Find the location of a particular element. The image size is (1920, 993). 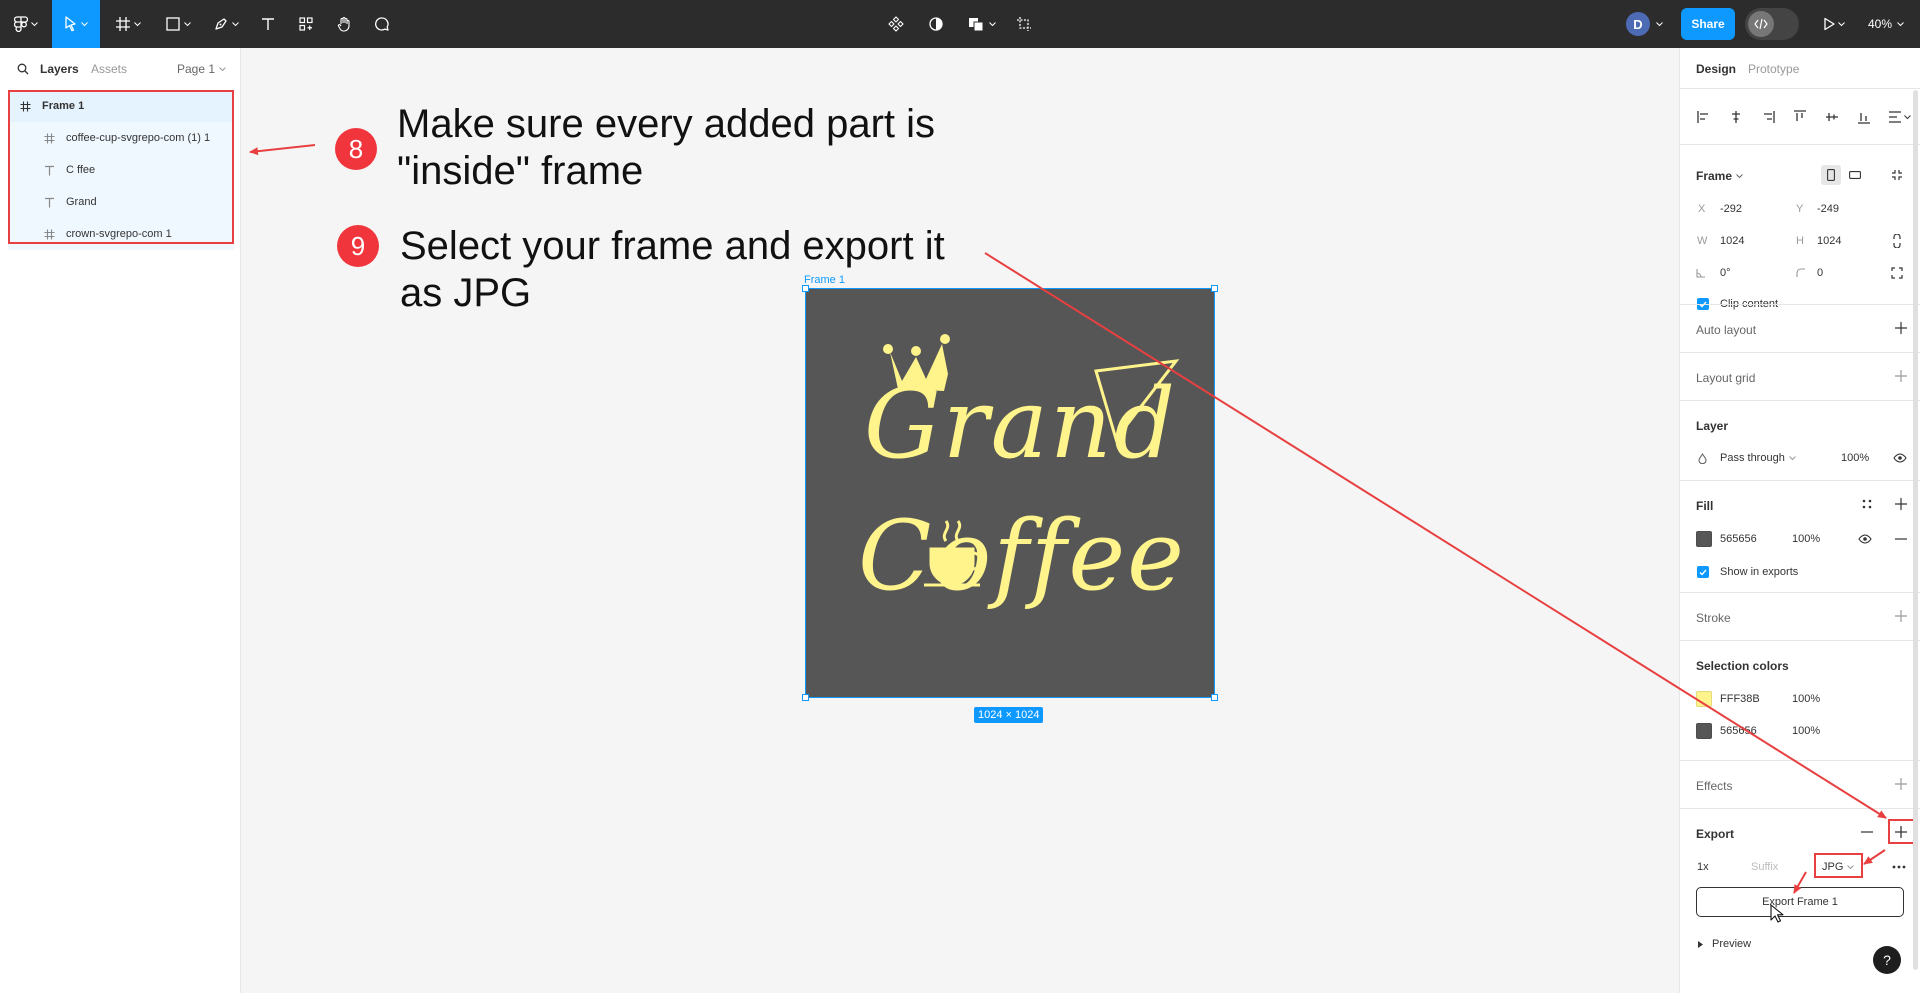

page-selector: Page 1 is located at coordinates (201, 69).